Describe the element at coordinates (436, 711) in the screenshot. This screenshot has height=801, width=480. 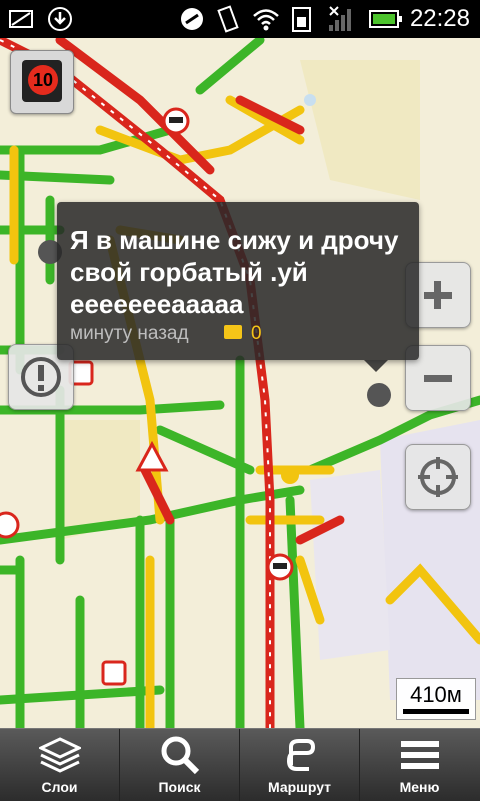
I see `scale-bar` at that location.